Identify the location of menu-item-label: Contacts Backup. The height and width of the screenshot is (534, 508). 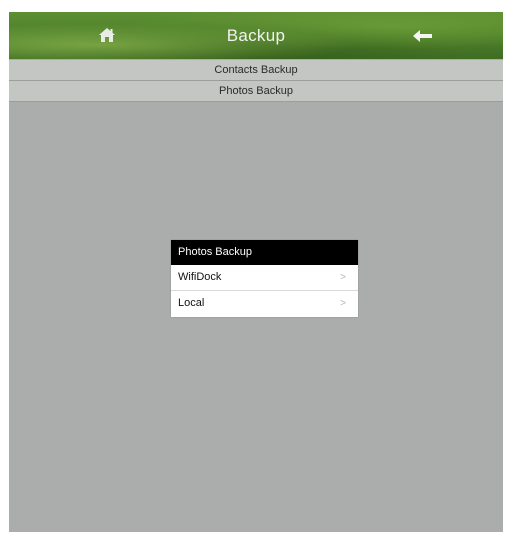
(256, 70).